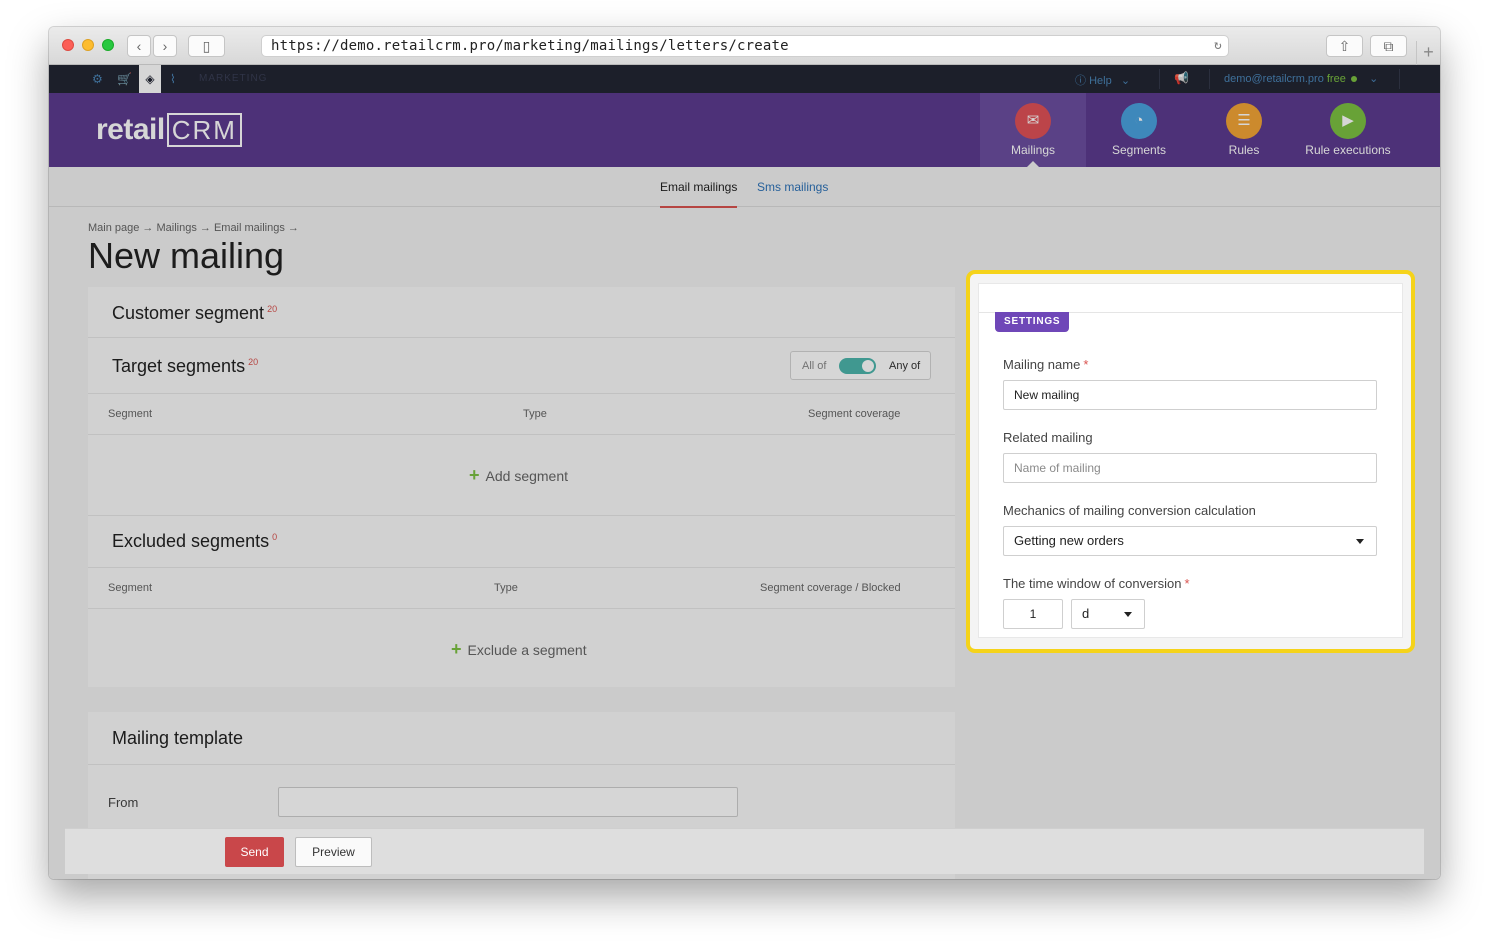 This screenshot has height=950, width=1489. Describe the element at coordinates (1086, 613) in the screenshot. I see `time-window-unit: d` at that location.